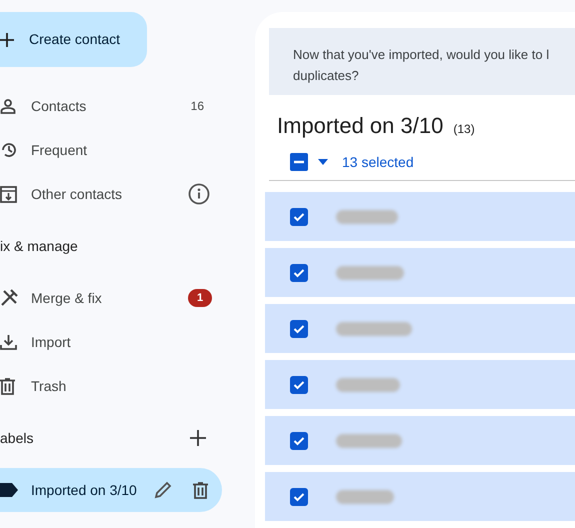 The image size is (575, 528). What do you see at coordinates (9, 298) in the screenshot?
I see `tools-icon` at bounding box center [9, 298].